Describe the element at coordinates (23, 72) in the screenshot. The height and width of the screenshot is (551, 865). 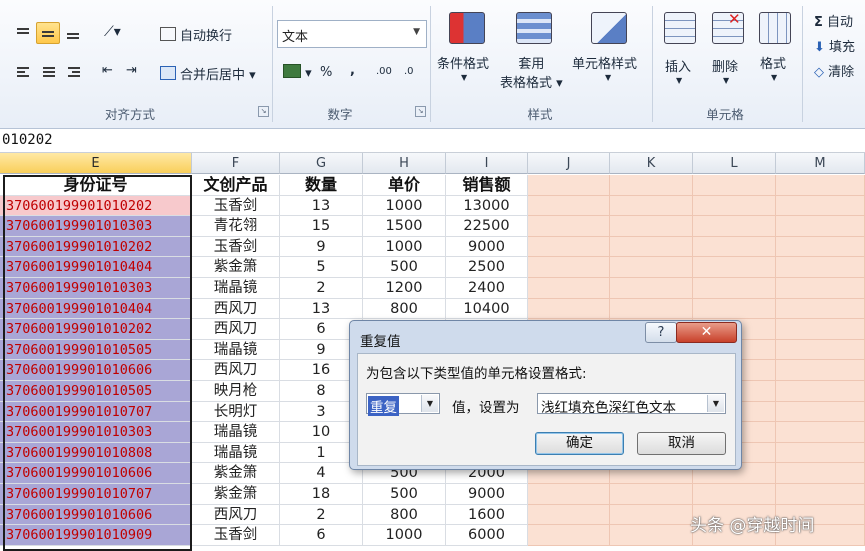
I see `align-left-icon` at that location.